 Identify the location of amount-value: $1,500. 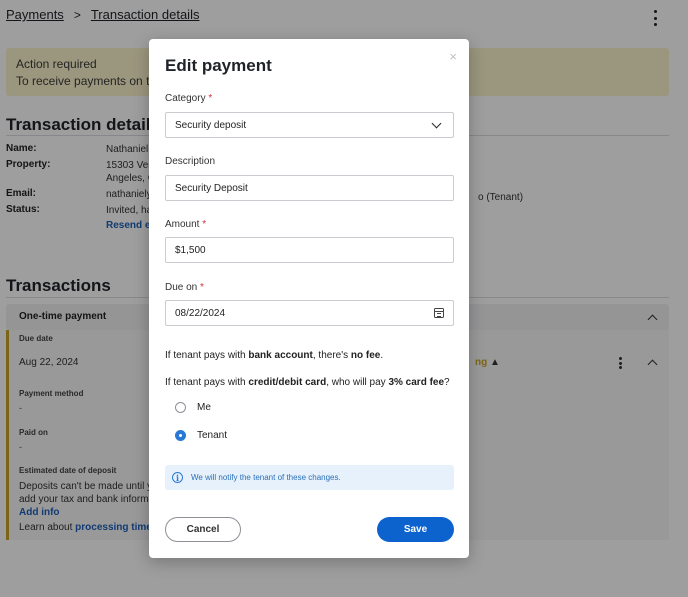
(190, 250).